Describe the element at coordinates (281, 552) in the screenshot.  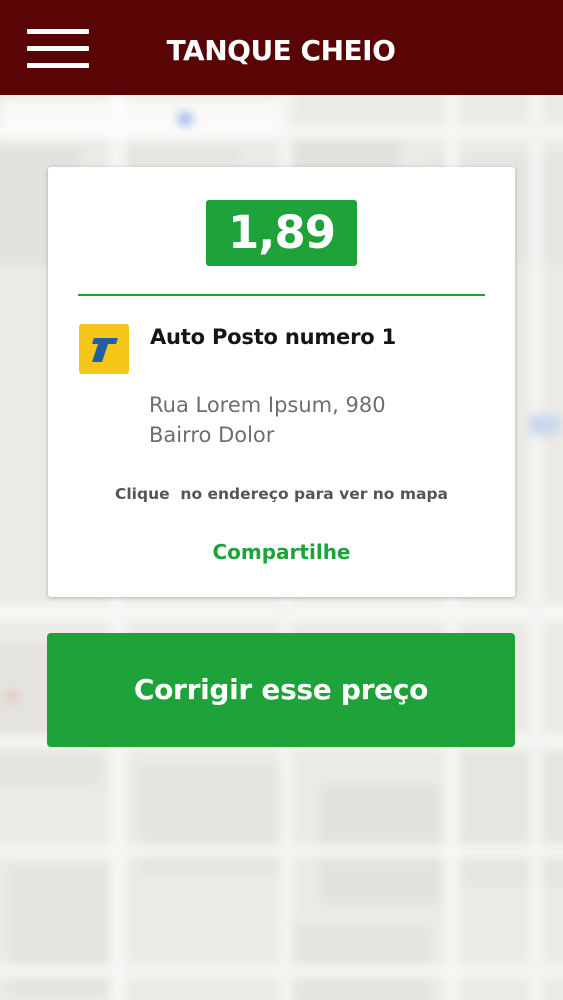
I see `share-link: Compartilhe` at that location.